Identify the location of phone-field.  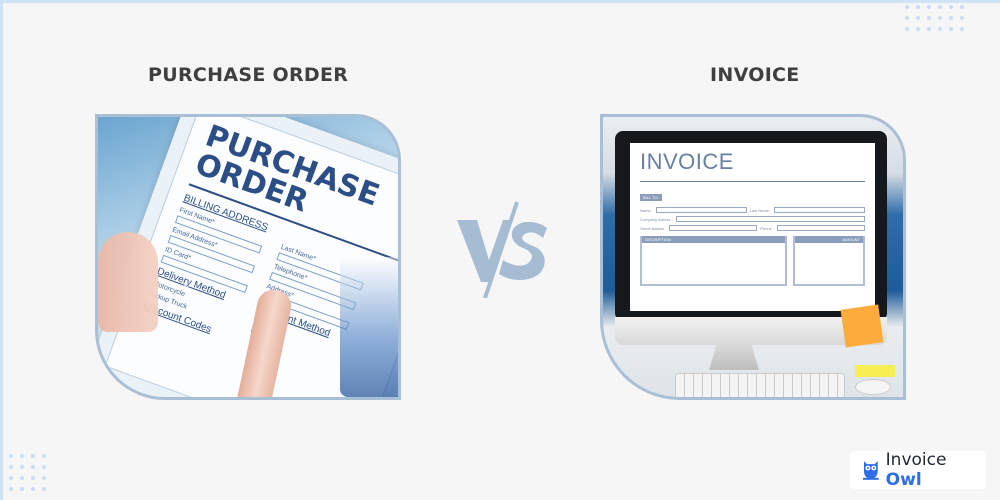
(821, 228).